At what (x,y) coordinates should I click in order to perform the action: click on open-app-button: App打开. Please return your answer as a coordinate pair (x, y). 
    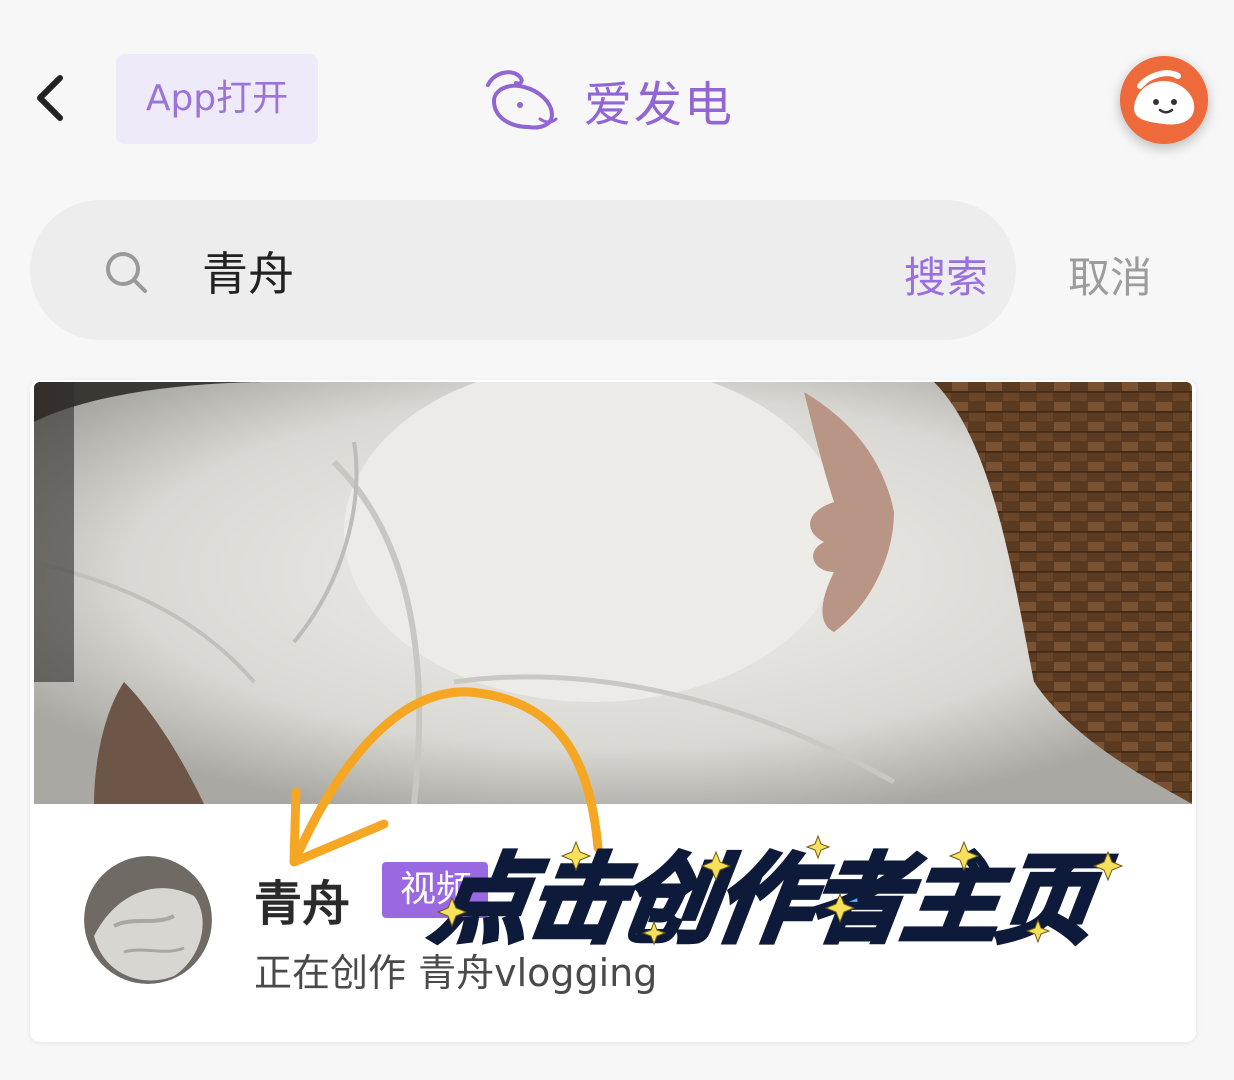
    Looking at the image, I should click on (217, 99).